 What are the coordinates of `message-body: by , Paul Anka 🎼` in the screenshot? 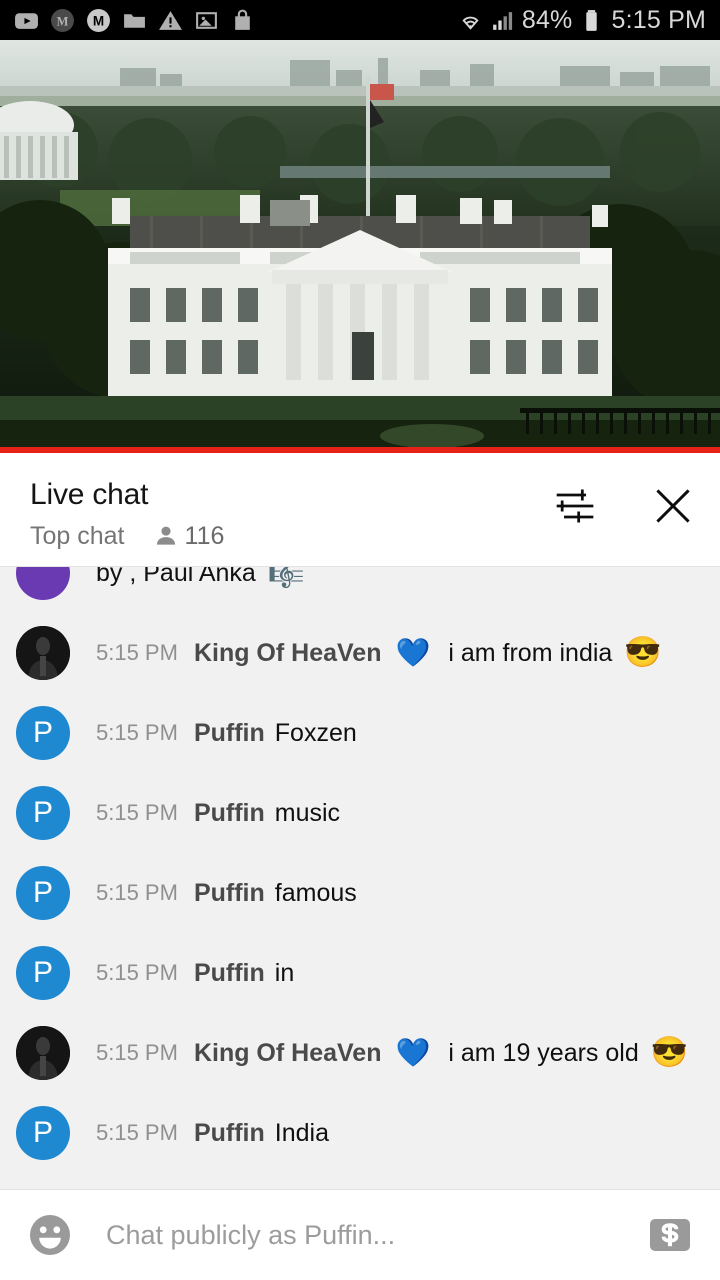 It's located at (201, 577).